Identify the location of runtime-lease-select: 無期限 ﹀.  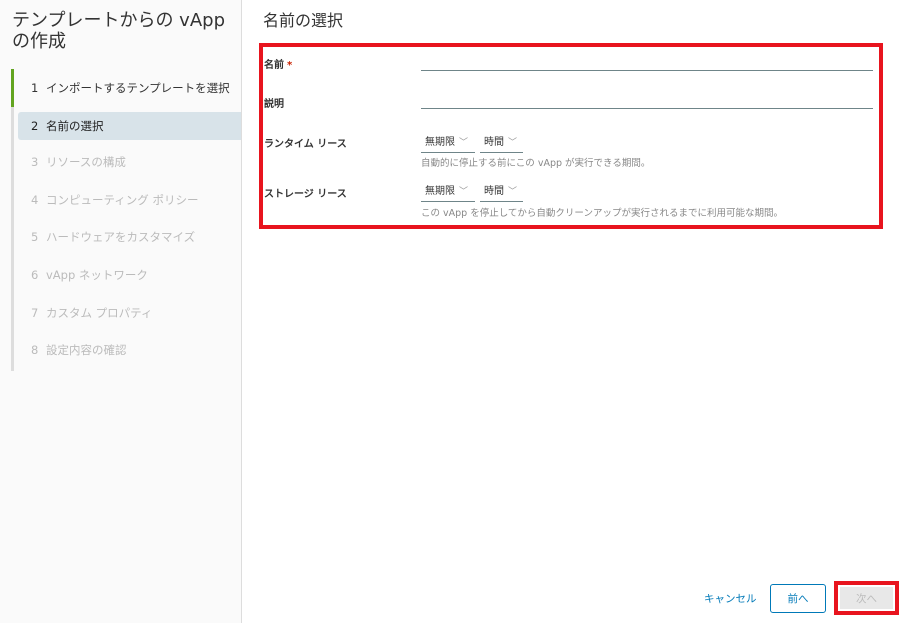
(448, 144).